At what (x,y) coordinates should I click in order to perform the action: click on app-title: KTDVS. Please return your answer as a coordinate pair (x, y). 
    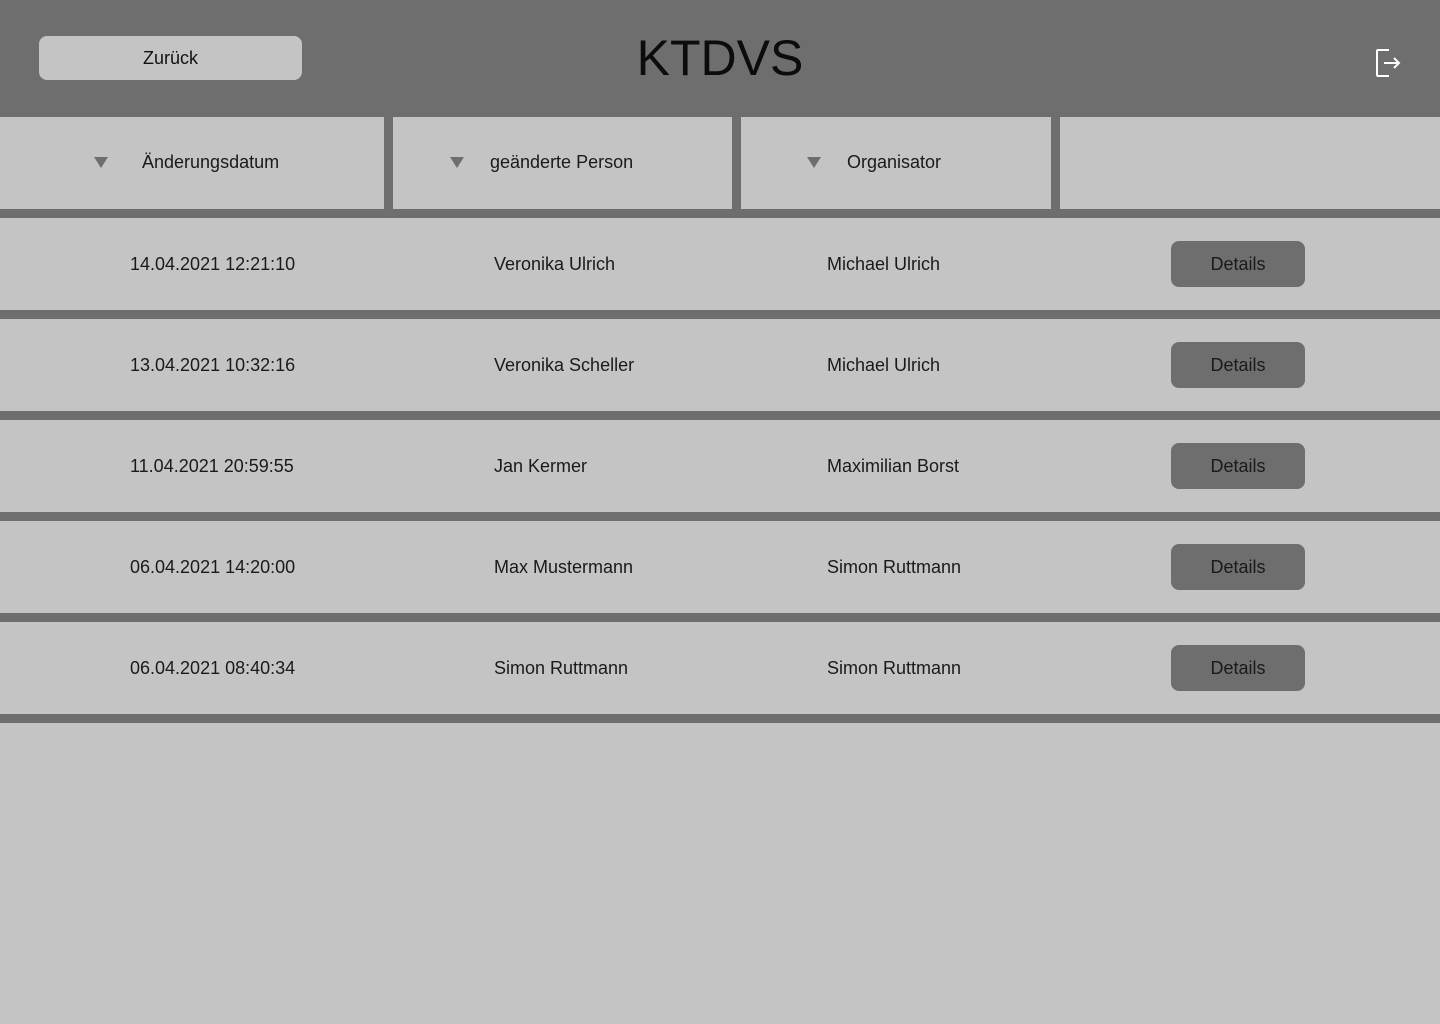
    Looking at the image, I should click on (720, 58).